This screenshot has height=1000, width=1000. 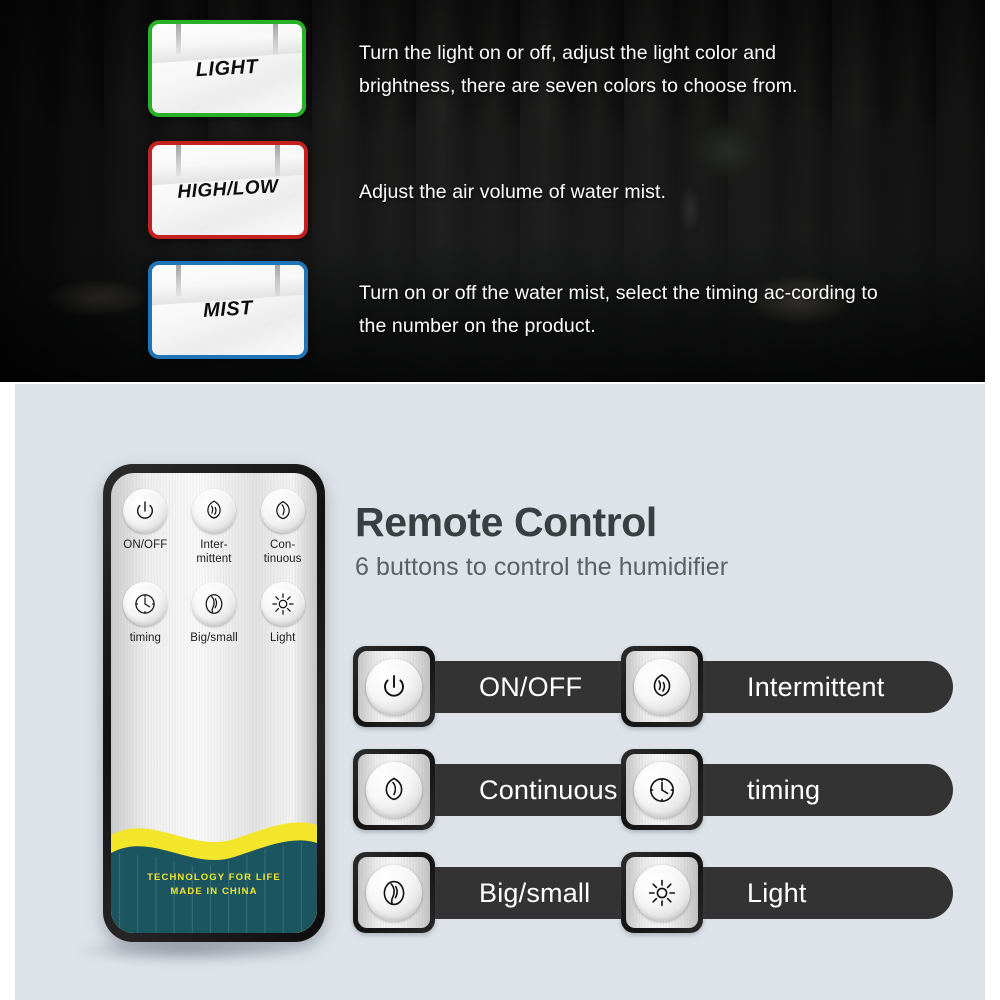 What do you see at coordinates (228, 190) in the screenshot?
I see `product-chip-high-low: HIGH/LOW` at bounding box center [228, 190].